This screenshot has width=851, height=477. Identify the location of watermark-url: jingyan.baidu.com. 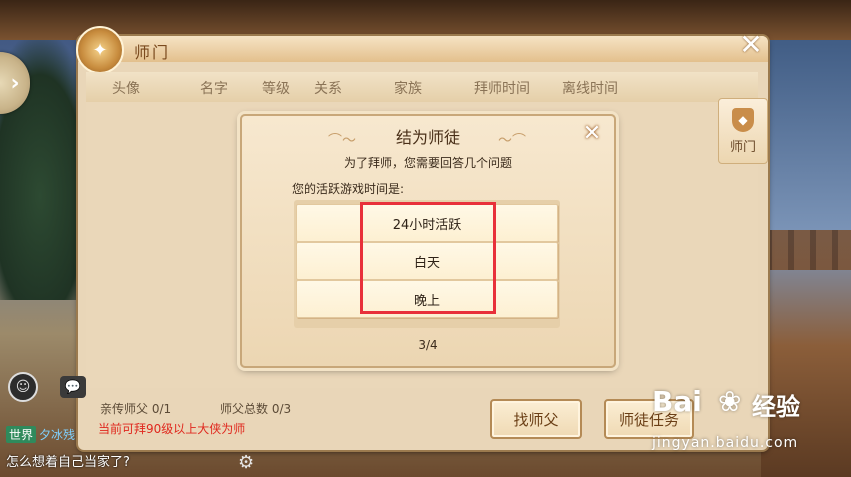
(725, 443).